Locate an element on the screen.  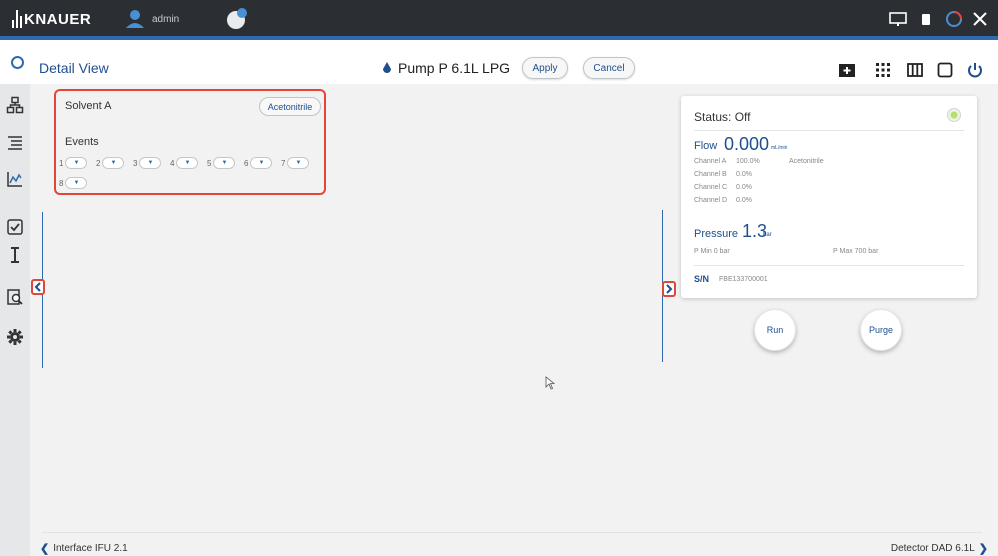
settings-gear-icon is located at coordinates (15, 337).